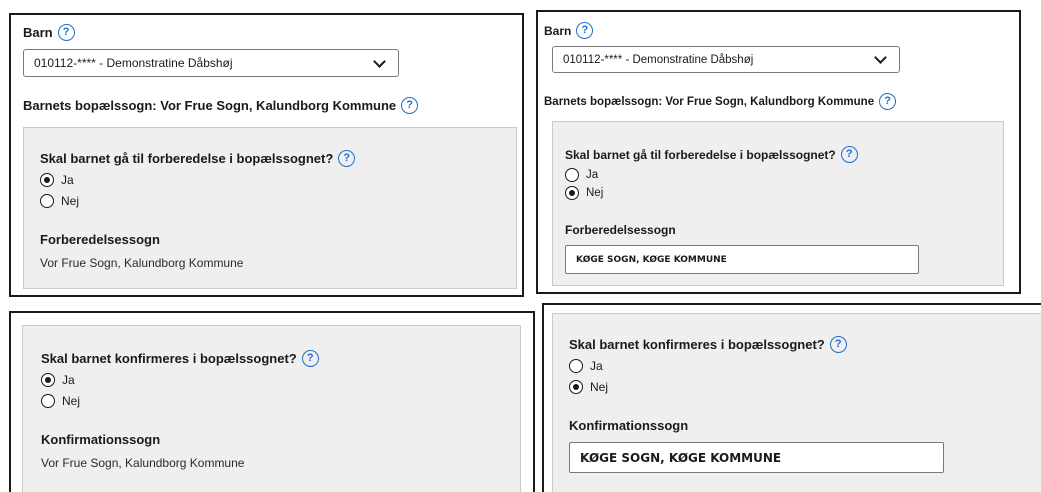 This screenshot has width=1041, height=492. I want to click on forberedelsessogn-value: Vor Frue Sogn, Kalundborg Kommune, so click(142, 263).